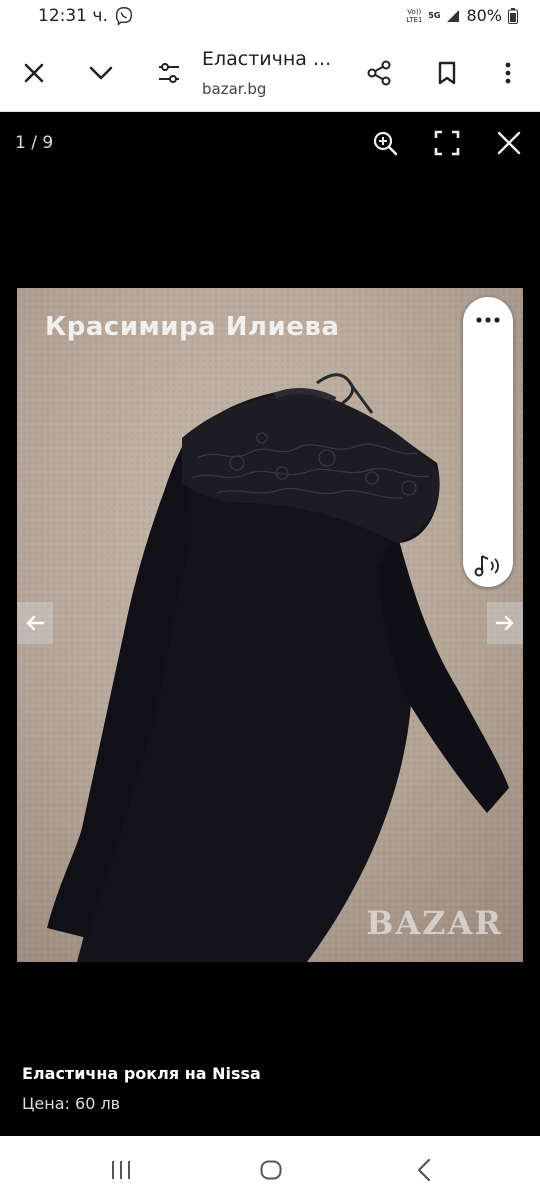 The width and height of the screenshot is (540, 1204). Describe the element at coordinates (508, 73) in the screenshot. I see `more-vert-icon` at that location.